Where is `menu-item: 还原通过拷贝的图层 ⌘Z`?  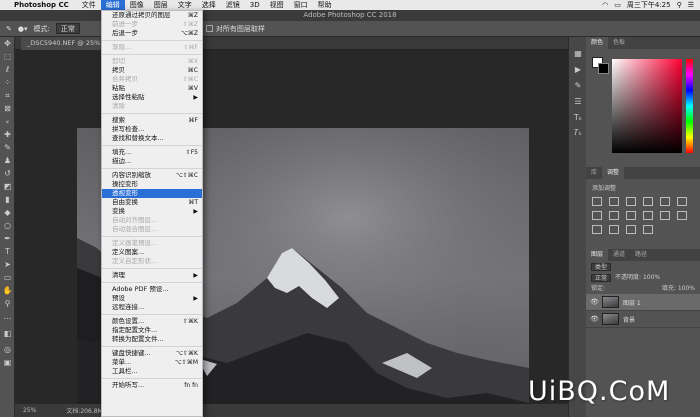 menu-item: 还原通过拷贝的图层 ⌘Z is located at coordinates (152, 15).